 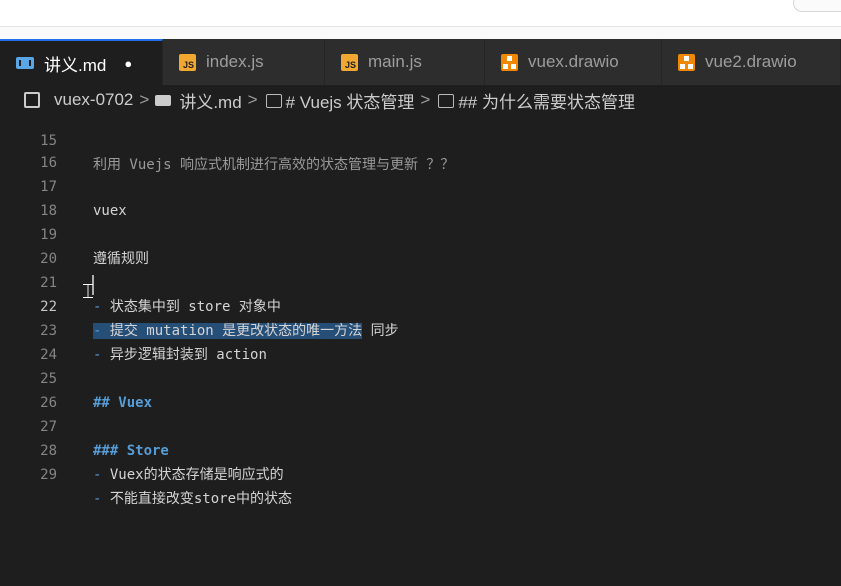 What do you see at coordinates (420, 389) in the screenshot?
I see `code-line: 26` at bounding box center [420, 389].